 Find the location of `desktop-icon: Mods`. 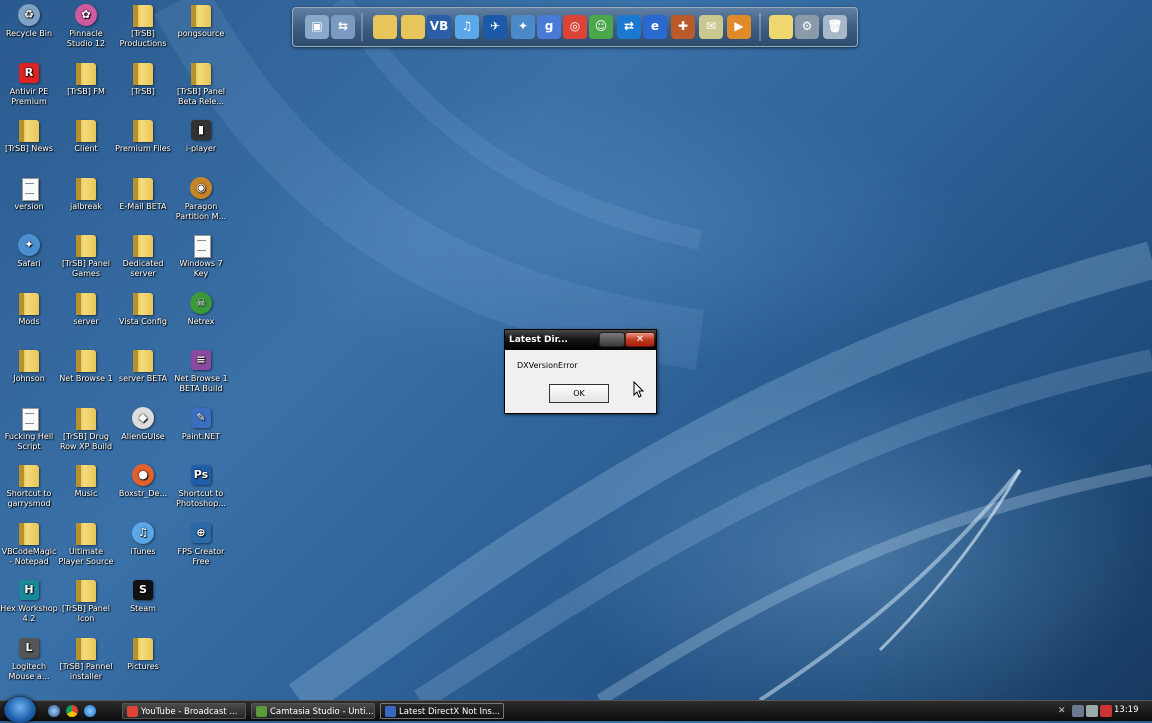

desktop-icon: Mods is located at coordinates (29, 318).